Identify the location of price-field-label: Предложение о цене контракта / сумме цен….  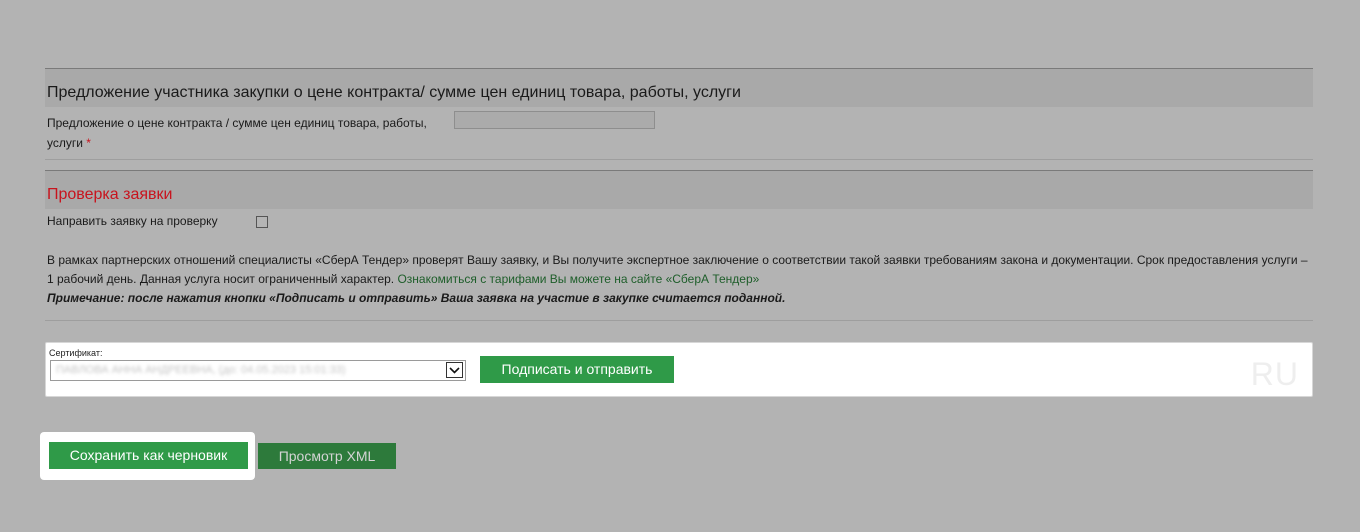
(237, 133).